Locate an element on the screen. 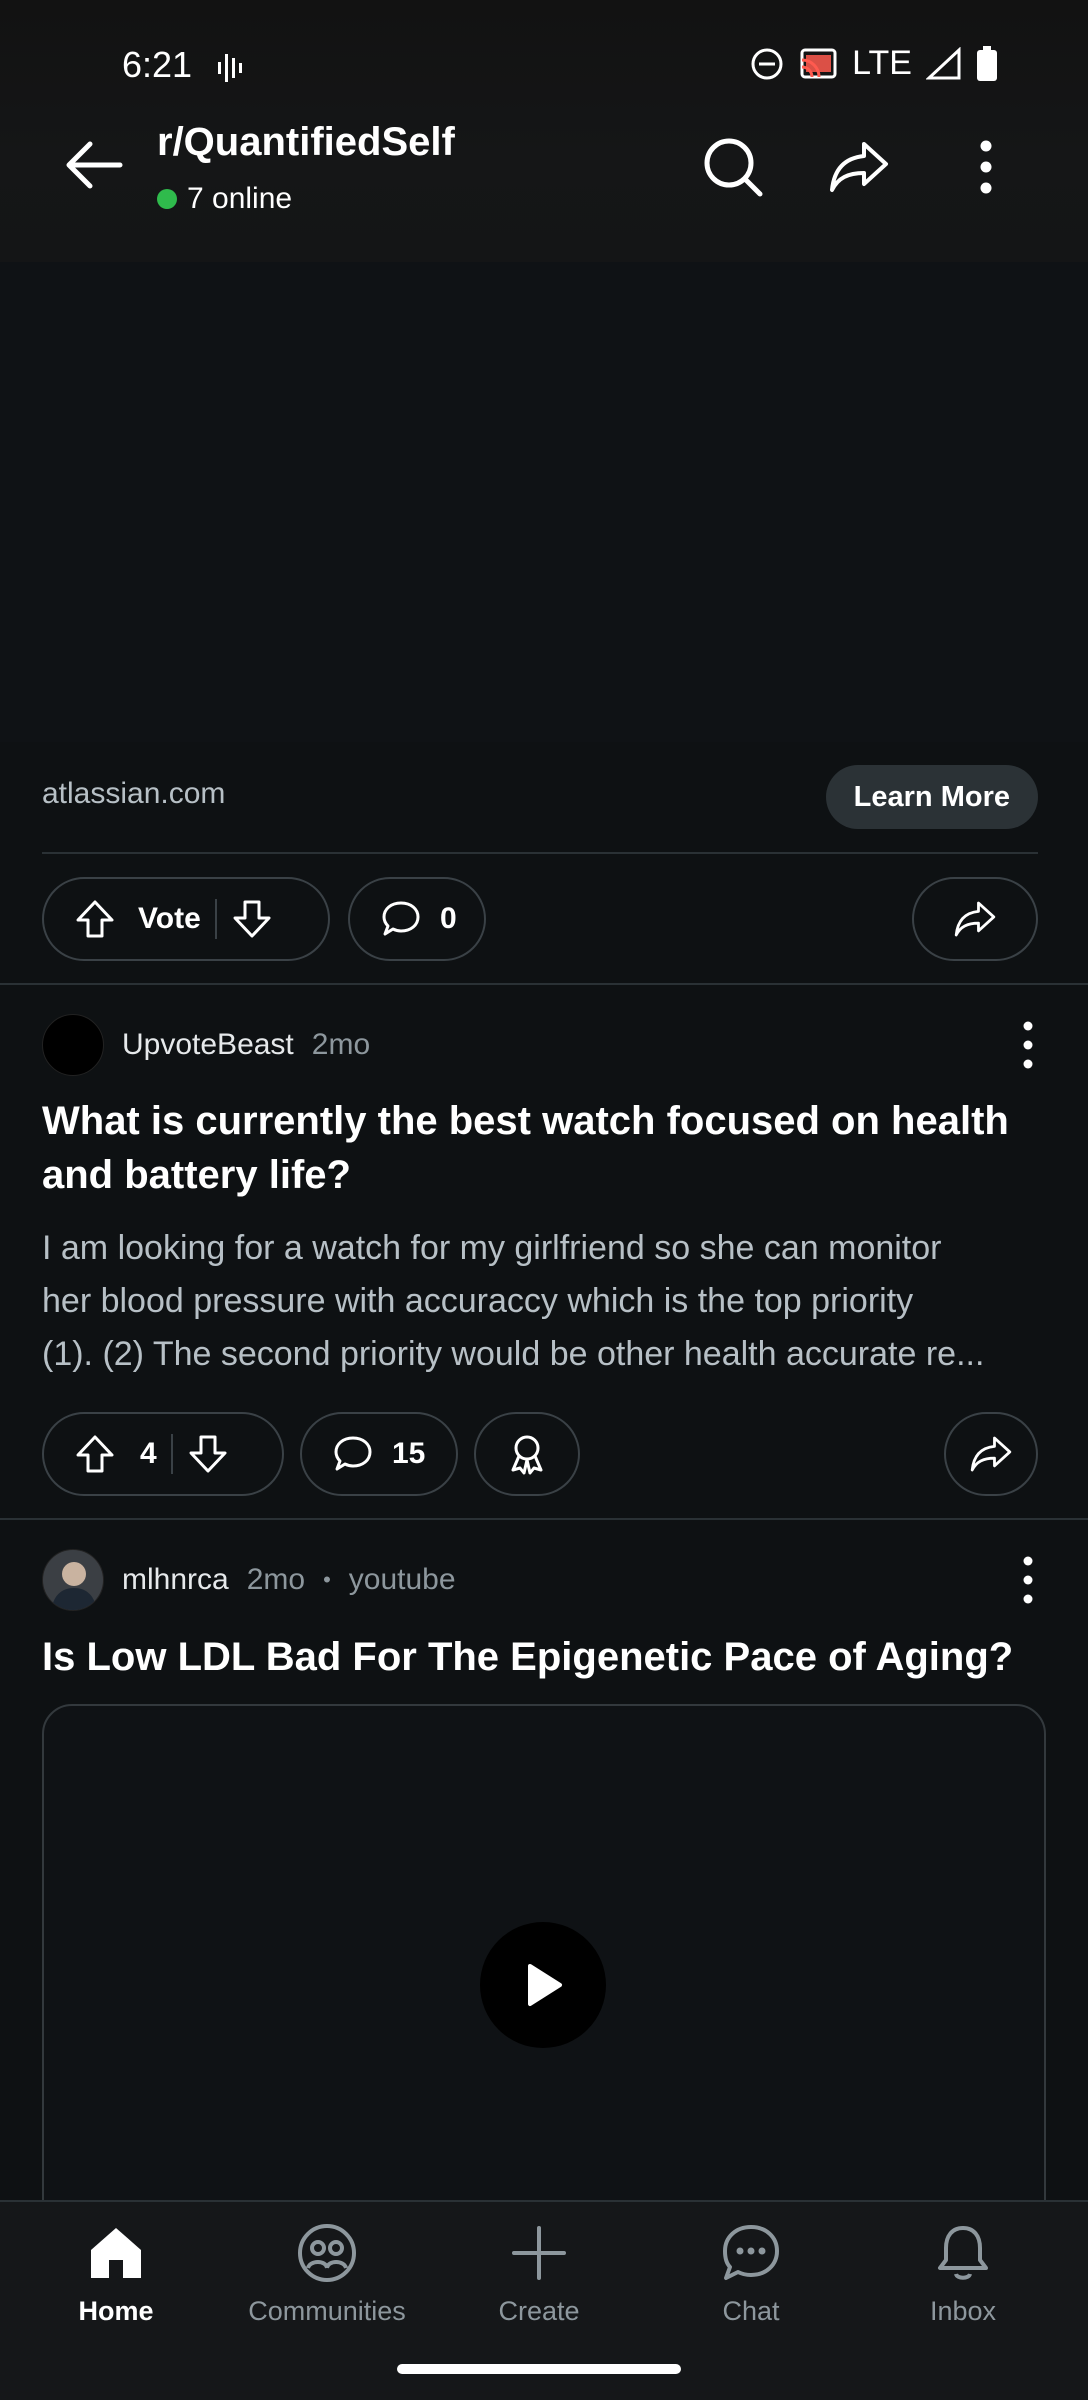  post-meta: UpvoteBeast 2mo is located at coordinates (206, 1045).